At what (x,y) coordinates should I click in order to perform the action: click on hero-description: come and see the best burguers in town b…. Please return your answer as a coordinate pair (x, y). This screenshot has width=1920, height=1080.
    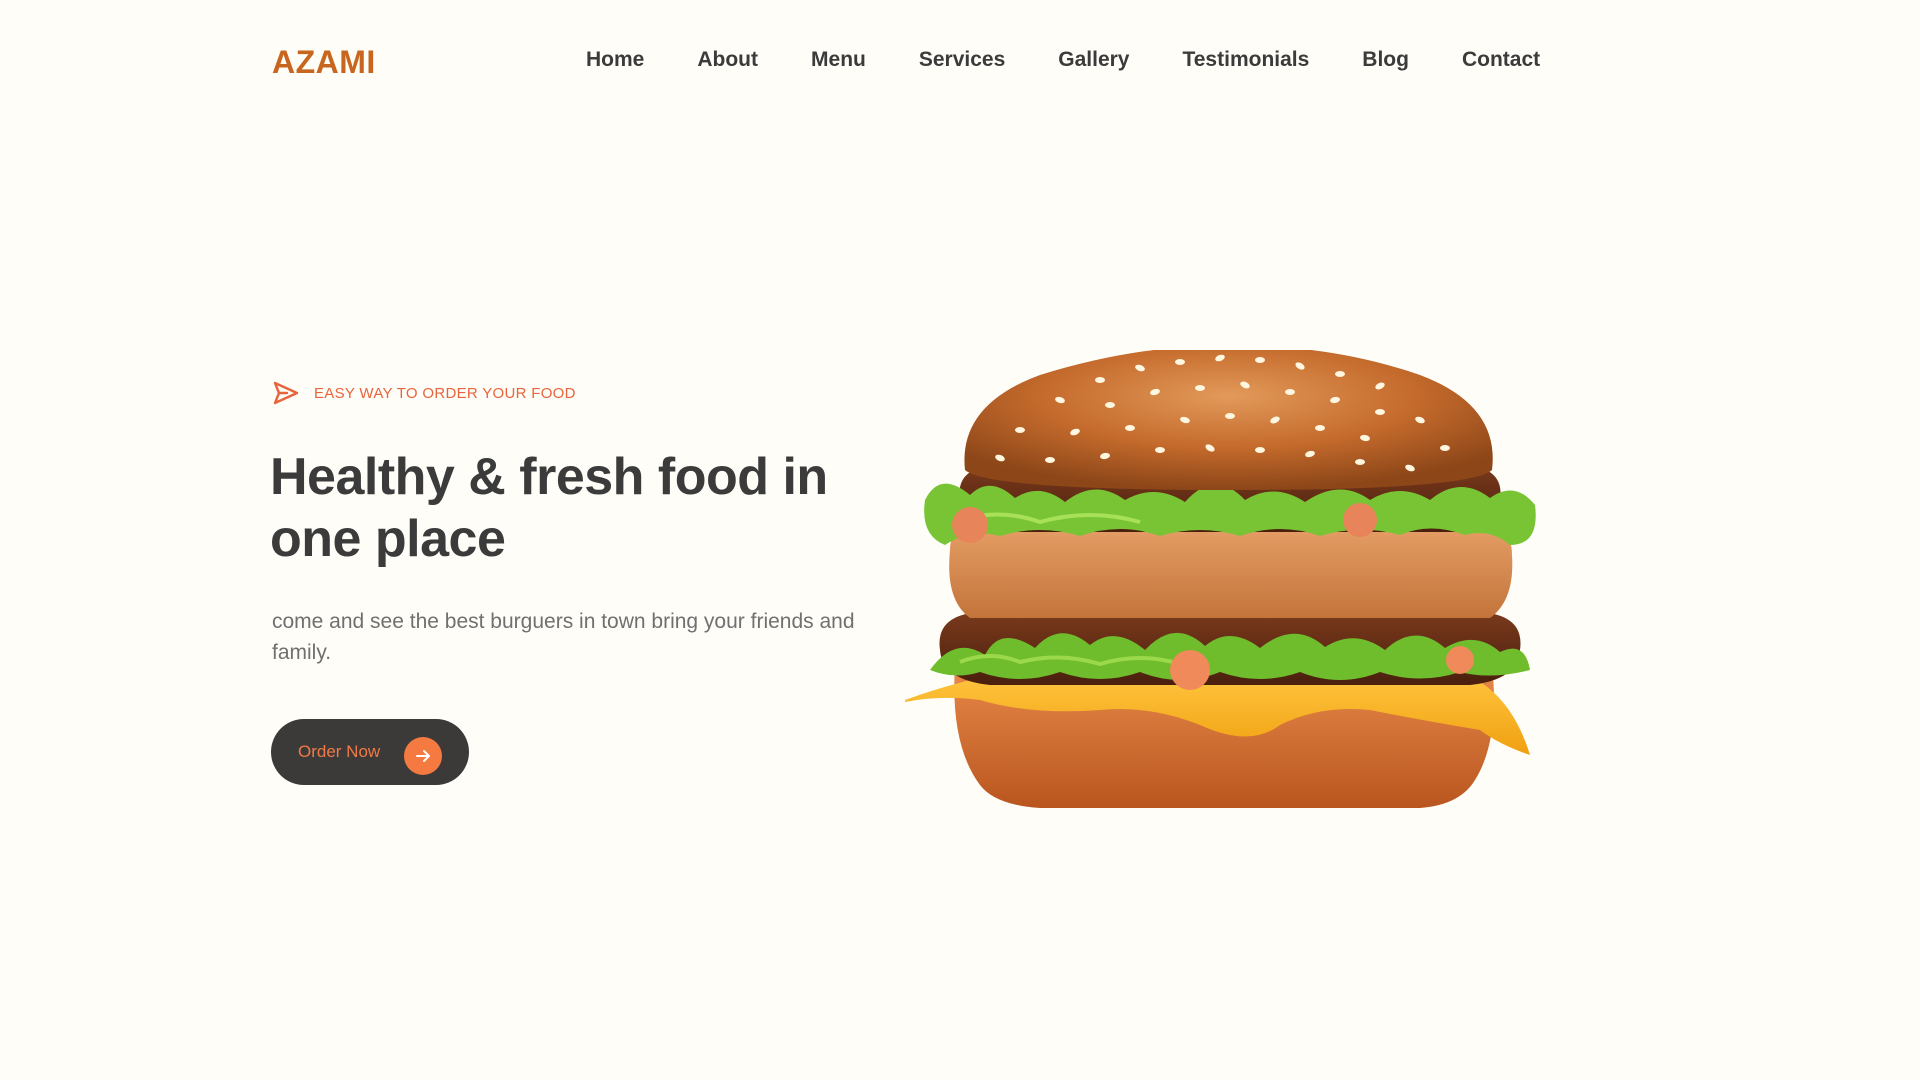
    Looking at the image, I should click on (563, 637).